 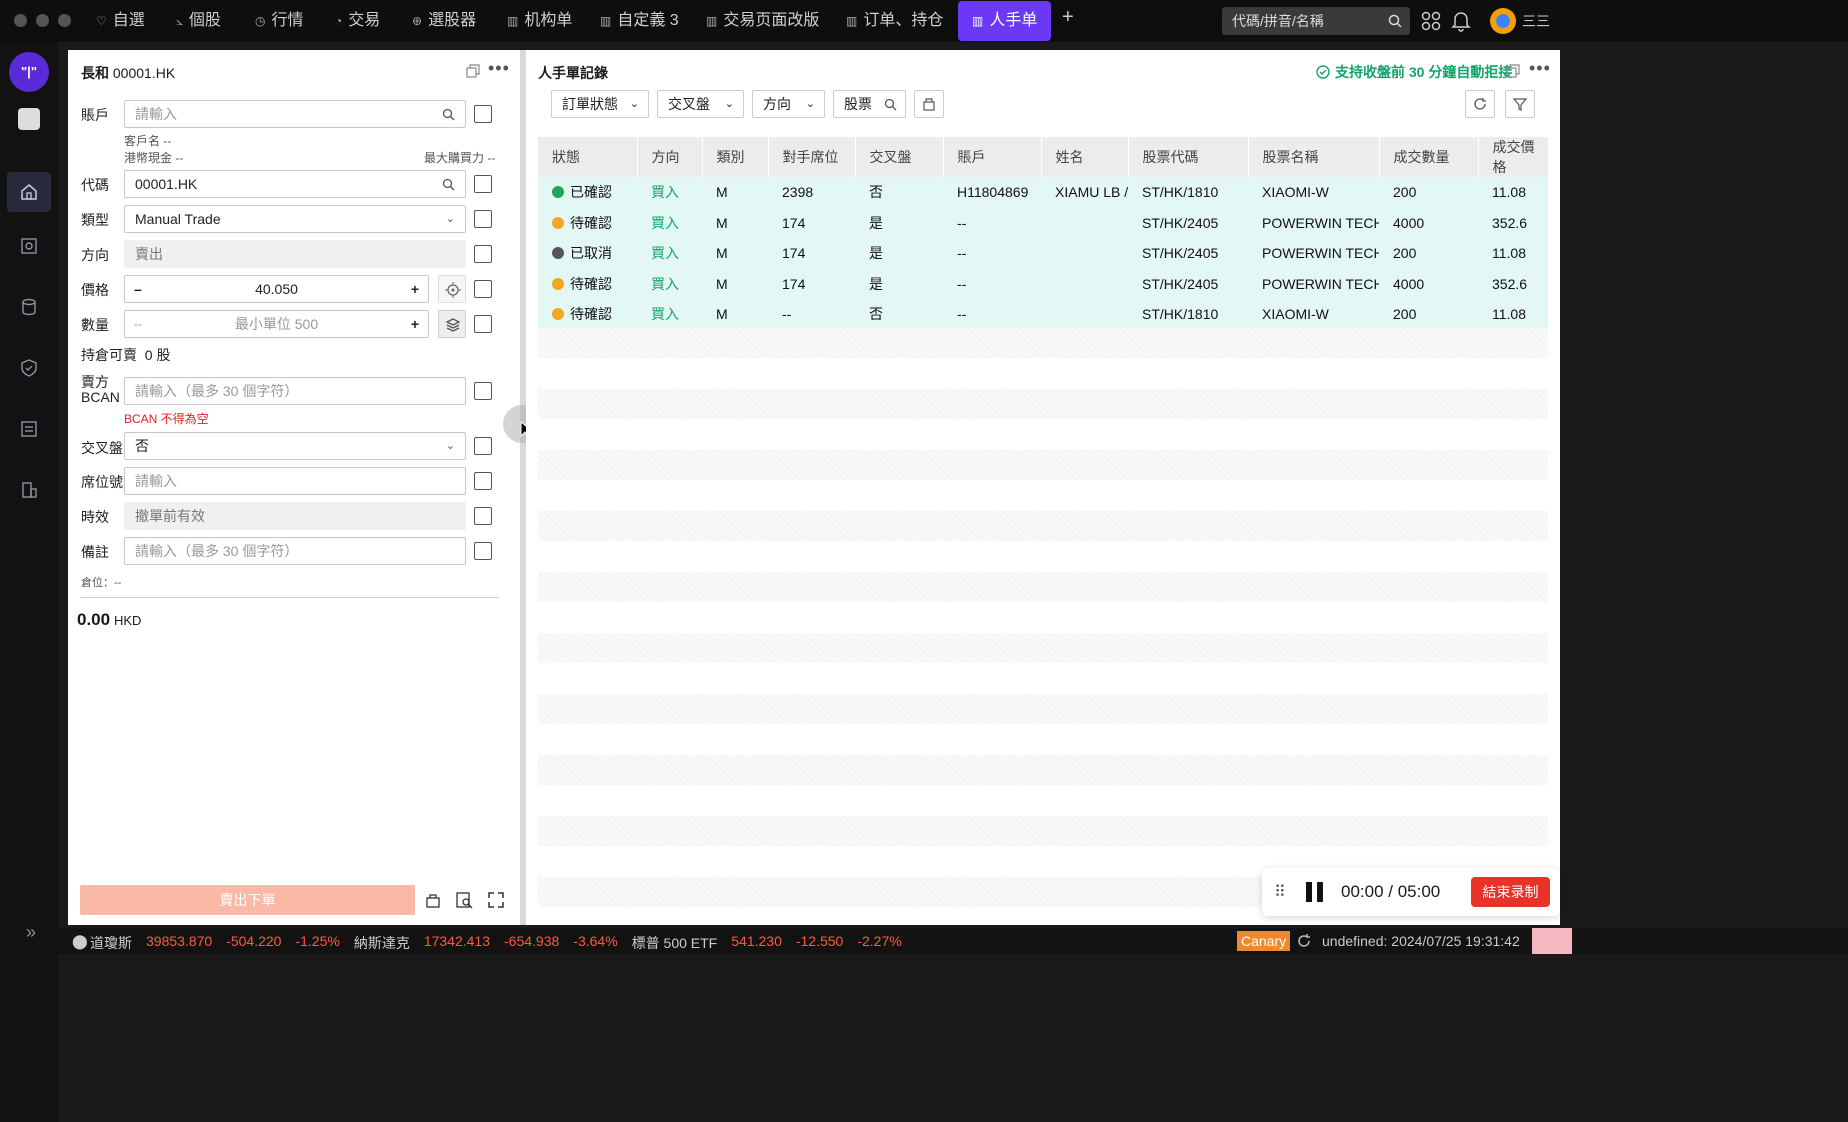 I want to click on user-name: 三三, so click(x=1536, y=21).